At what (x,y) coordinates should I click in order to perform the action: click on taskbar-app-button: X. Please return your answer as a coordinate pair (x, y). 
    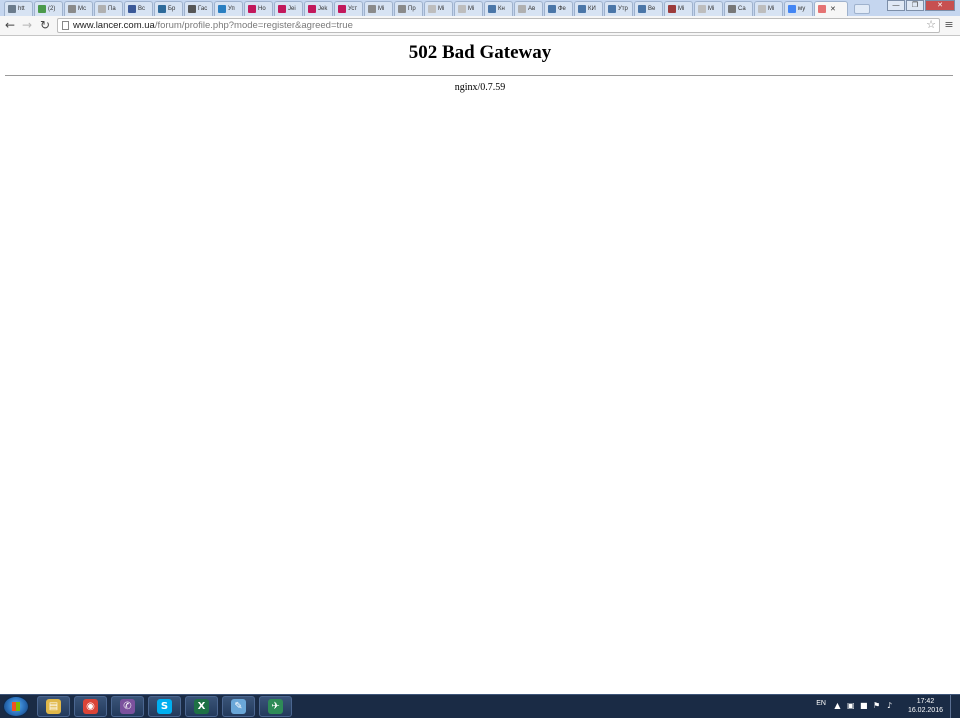
    Looking at the image, I should click on (201, 706).